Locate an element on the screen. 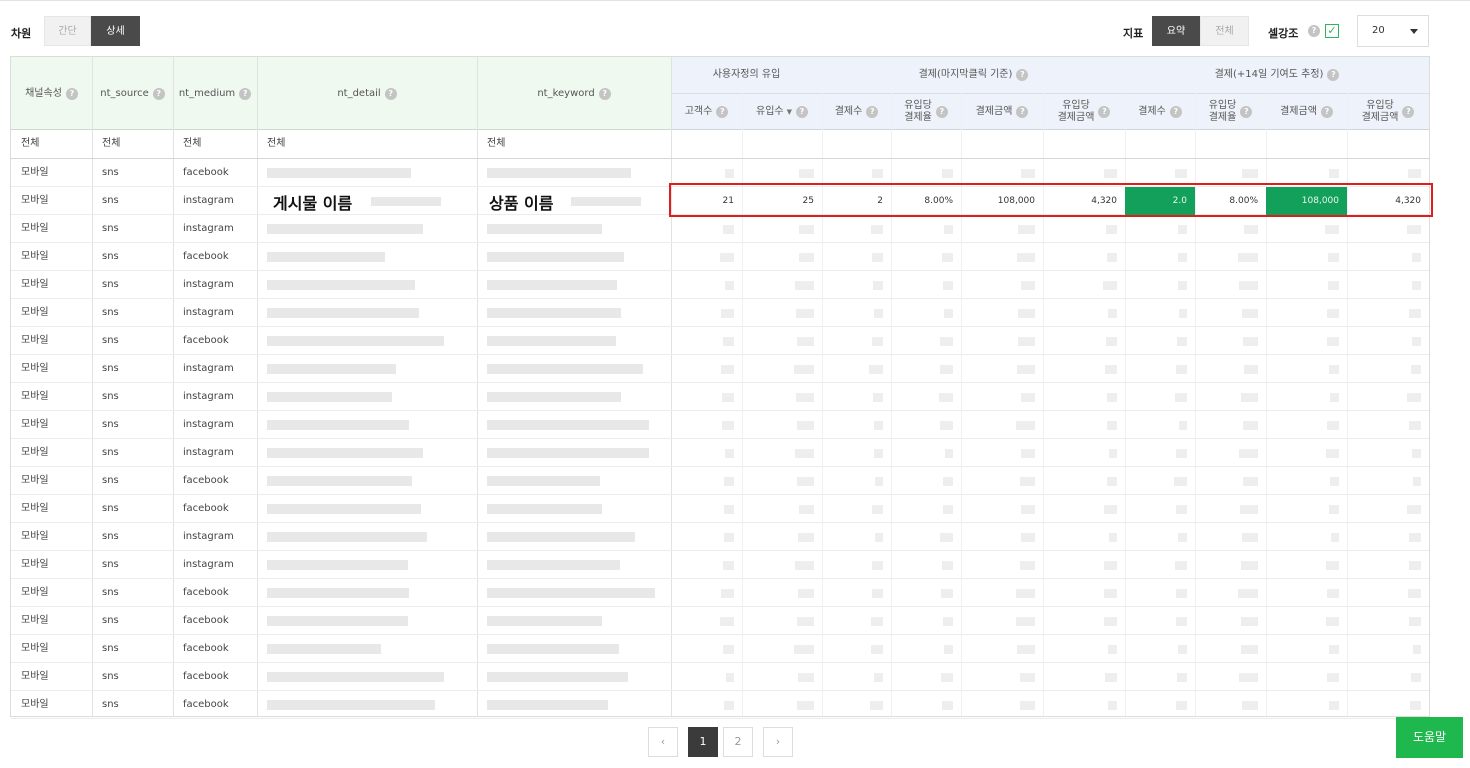  total-source: 전체 is located at coordinates (111, 144).